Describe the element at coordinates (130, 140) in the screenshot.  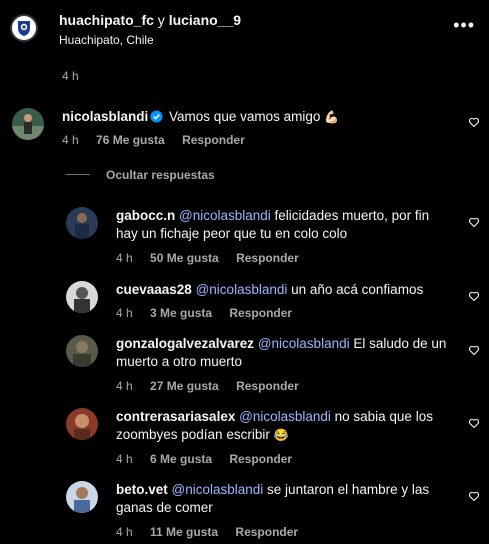
I see `comment-likes: 76 Me gusta` at that location.